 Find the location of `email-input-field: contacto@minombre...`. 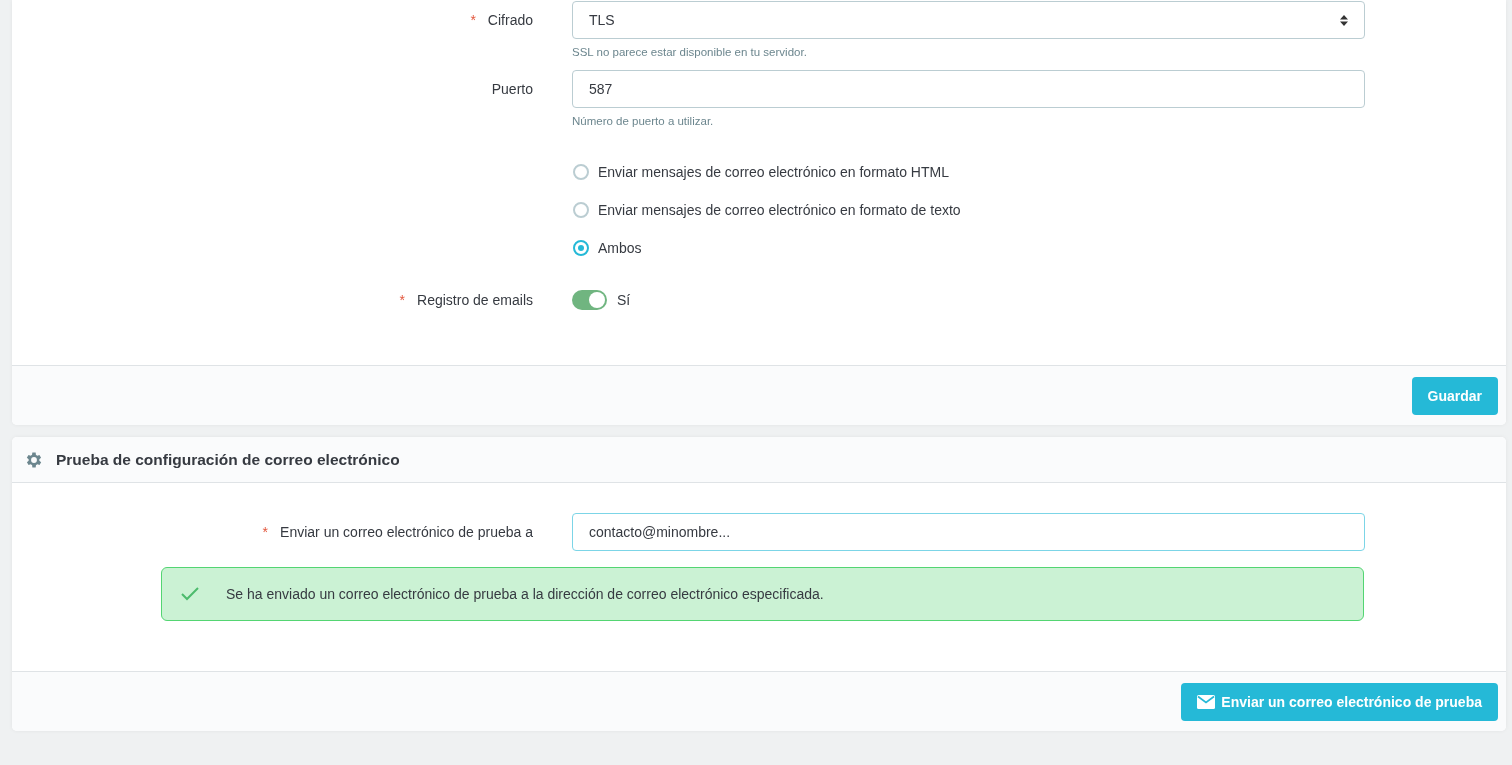

email-input-field: contacto@minombre... is located at coordinates (968, 532).